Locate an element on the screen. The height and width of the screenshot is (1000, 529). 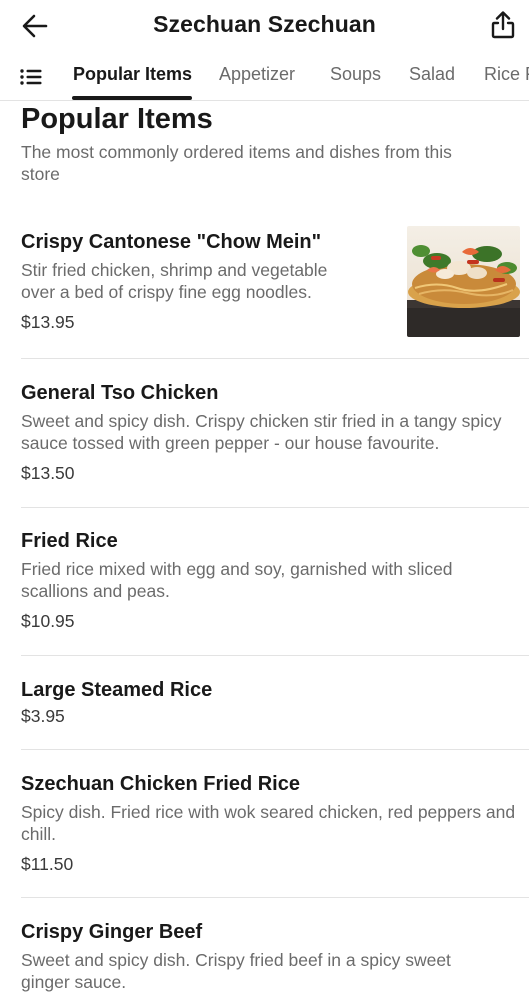
tab-soups: Soups is located at coordinates (355, 74).